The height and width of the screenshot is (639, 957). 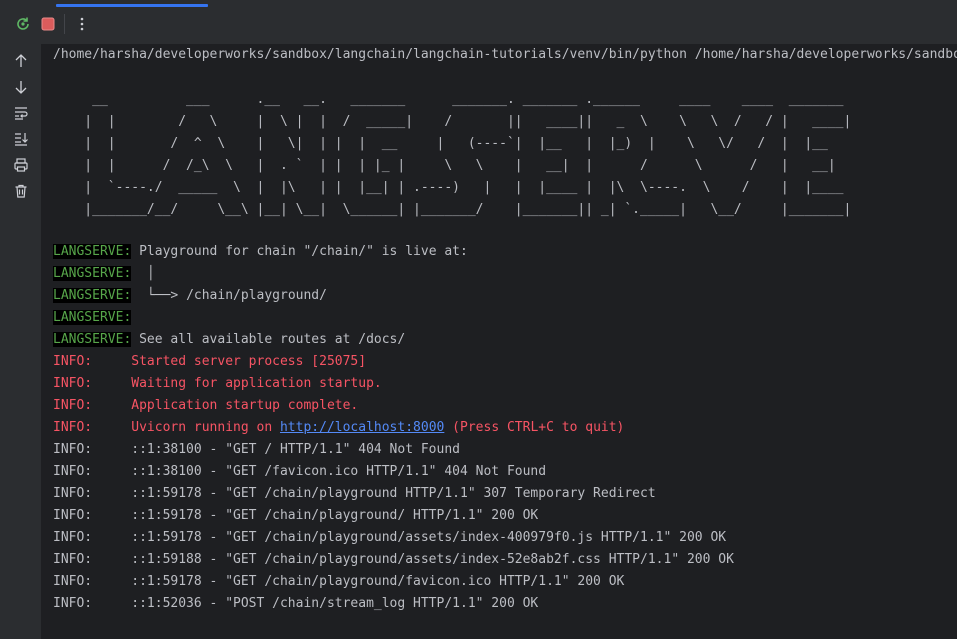 What do you see at coordinates (21, 165) in the screenshot?
I see `print-icon` at bounding box center [21, 165].